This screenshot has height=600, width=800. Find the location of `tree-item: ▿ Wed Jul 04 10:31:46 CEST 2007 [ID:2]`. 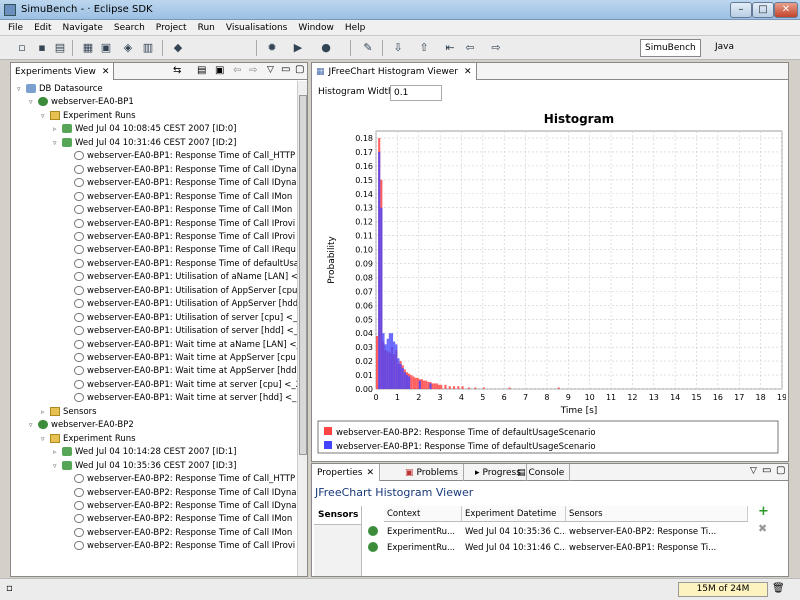

tree-item: ▿ Wed Jul 04 10:31:46 CEST 2007 [ID:2] is located at coordinates (144, 143).